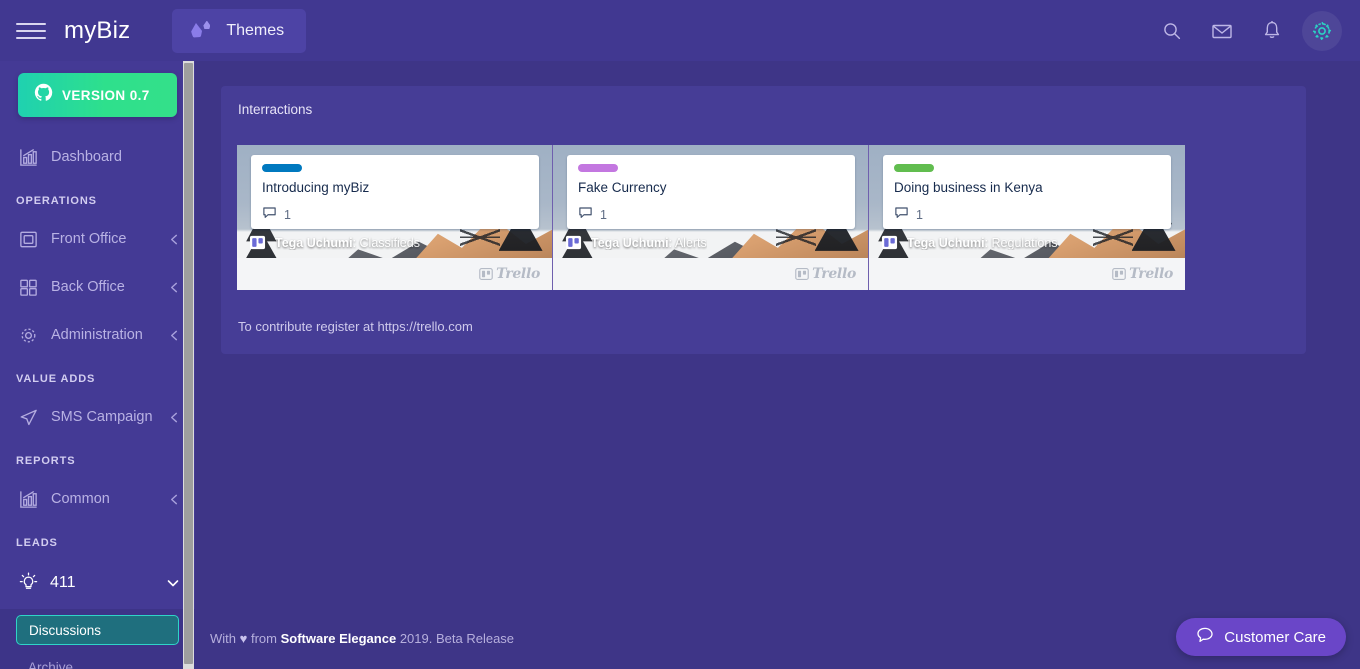 This screenshot has width=1360, height=669. What do you see at coordinates (63, 582) in the screenshot?
I see `sidebar-item-label: 411` at bounding box center [63, 582].